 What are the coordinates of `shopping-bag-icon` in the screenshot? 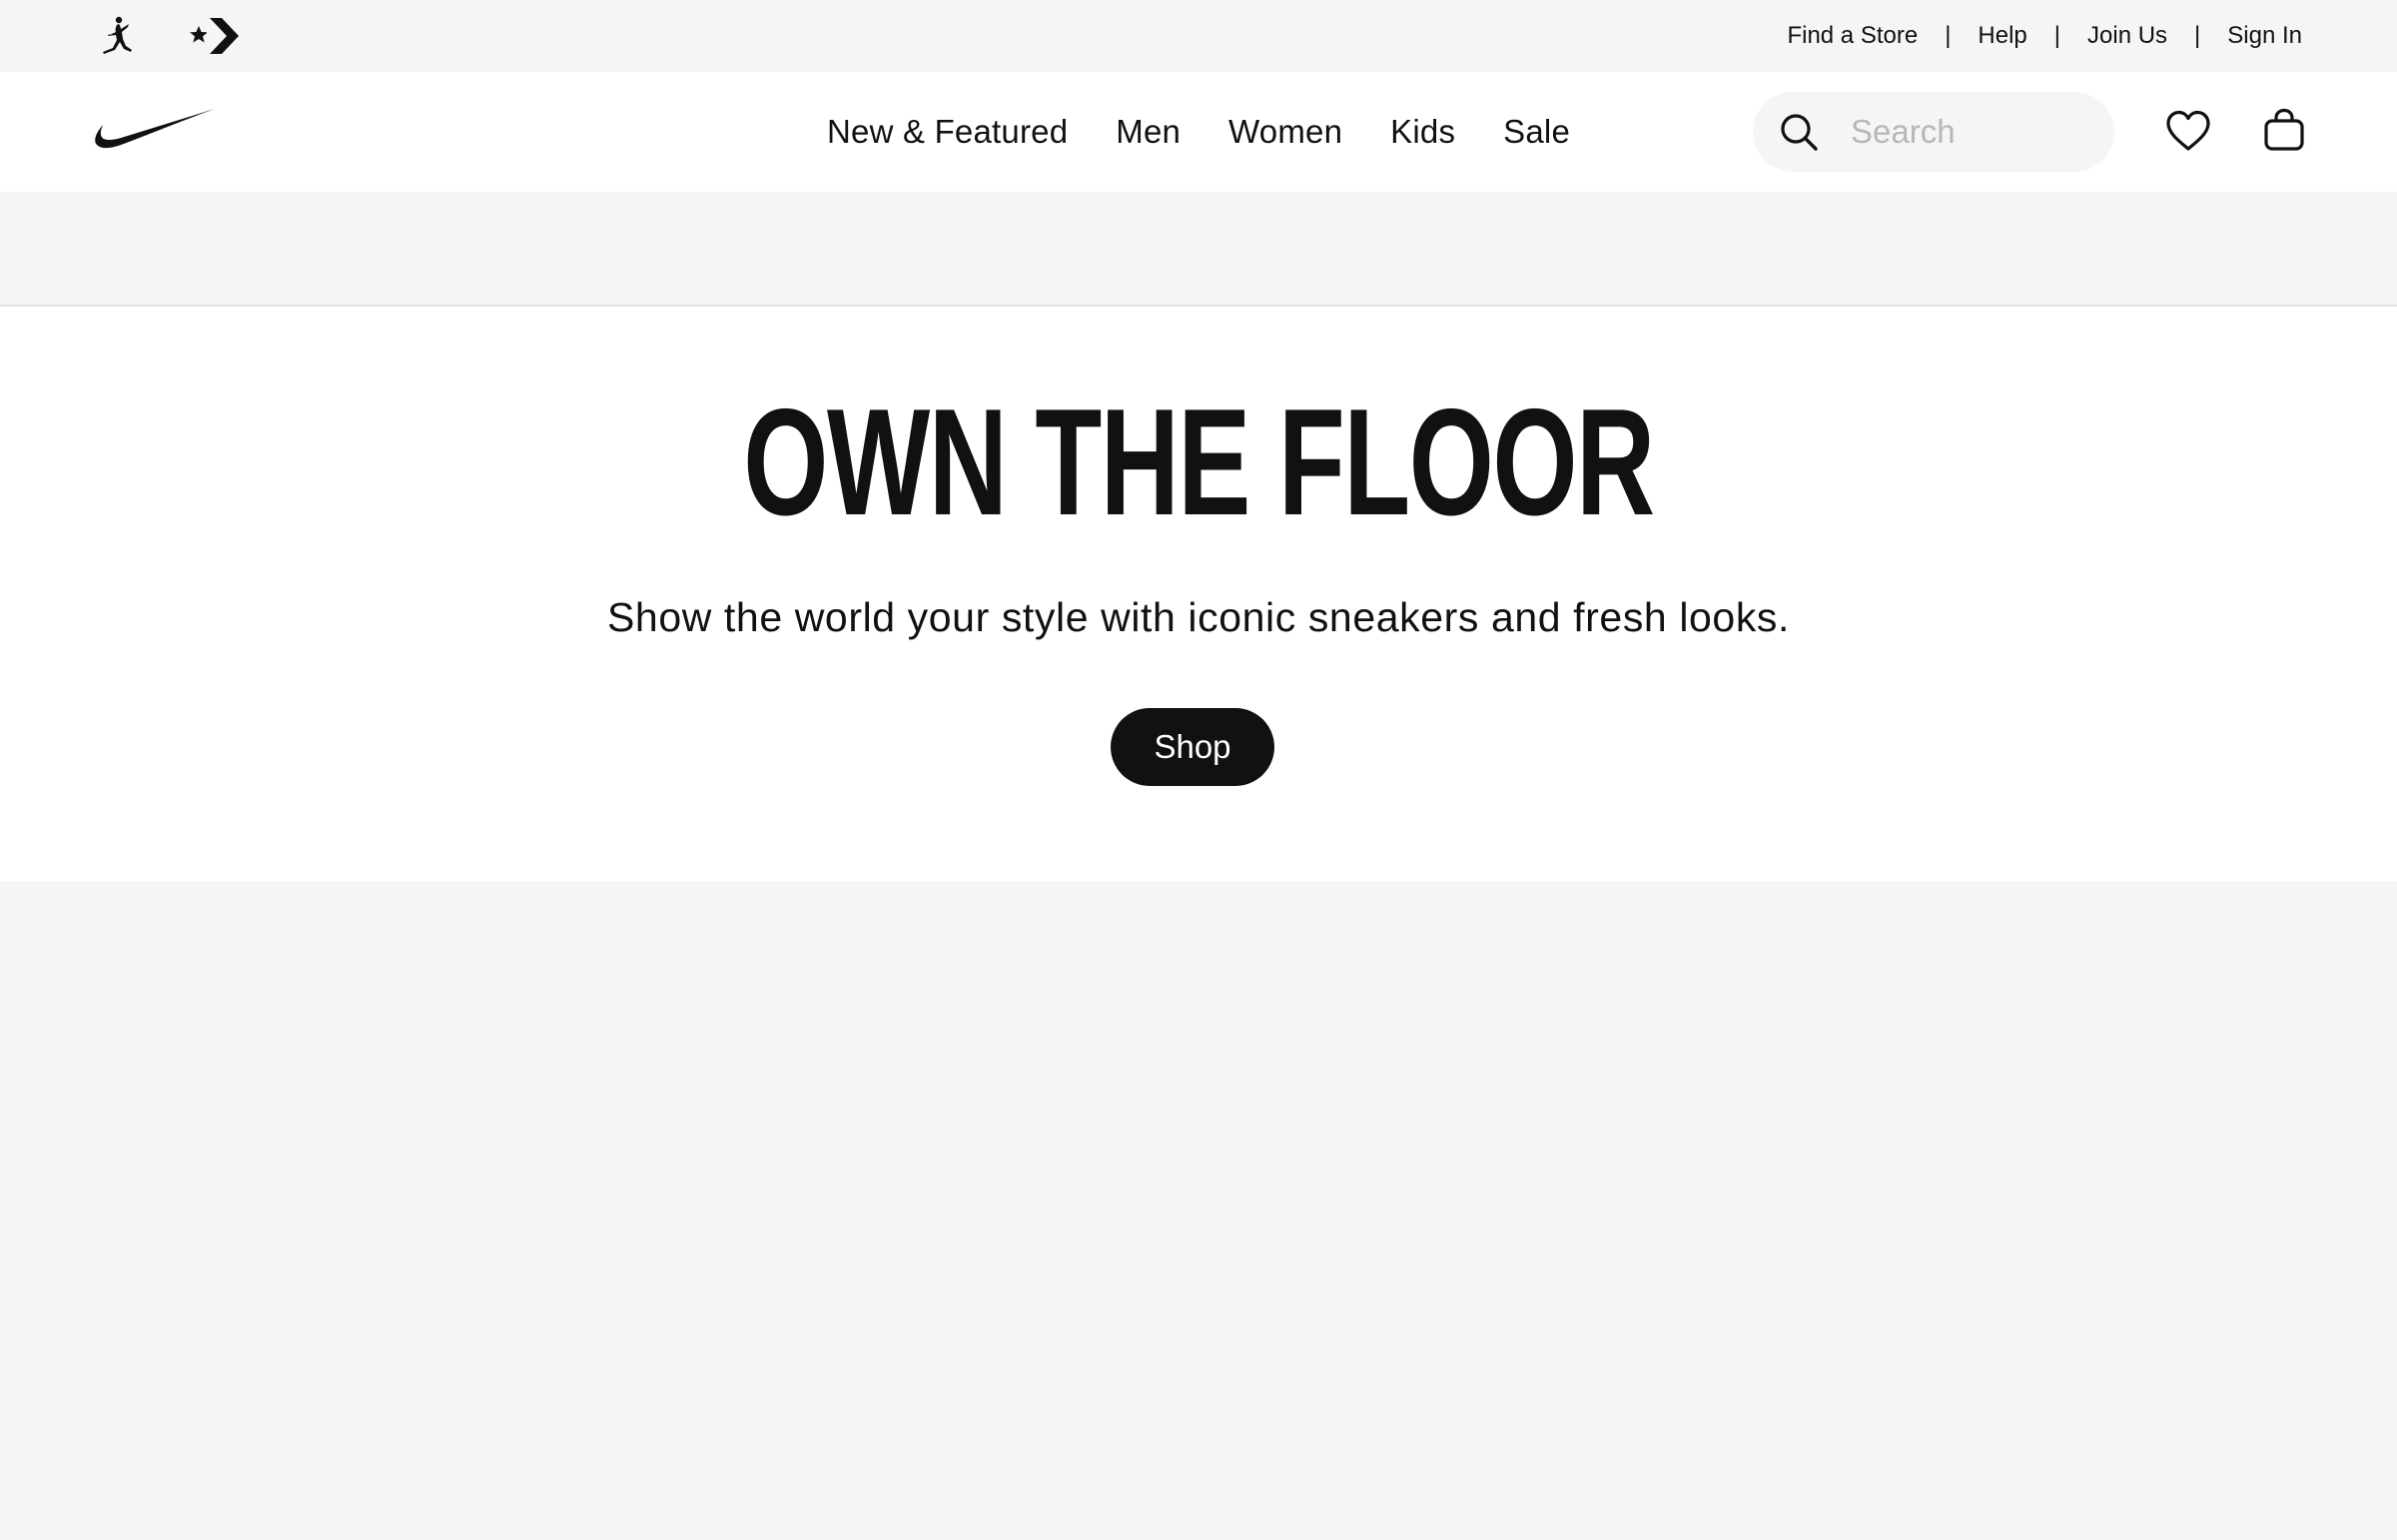 It's located at (2284, 132).